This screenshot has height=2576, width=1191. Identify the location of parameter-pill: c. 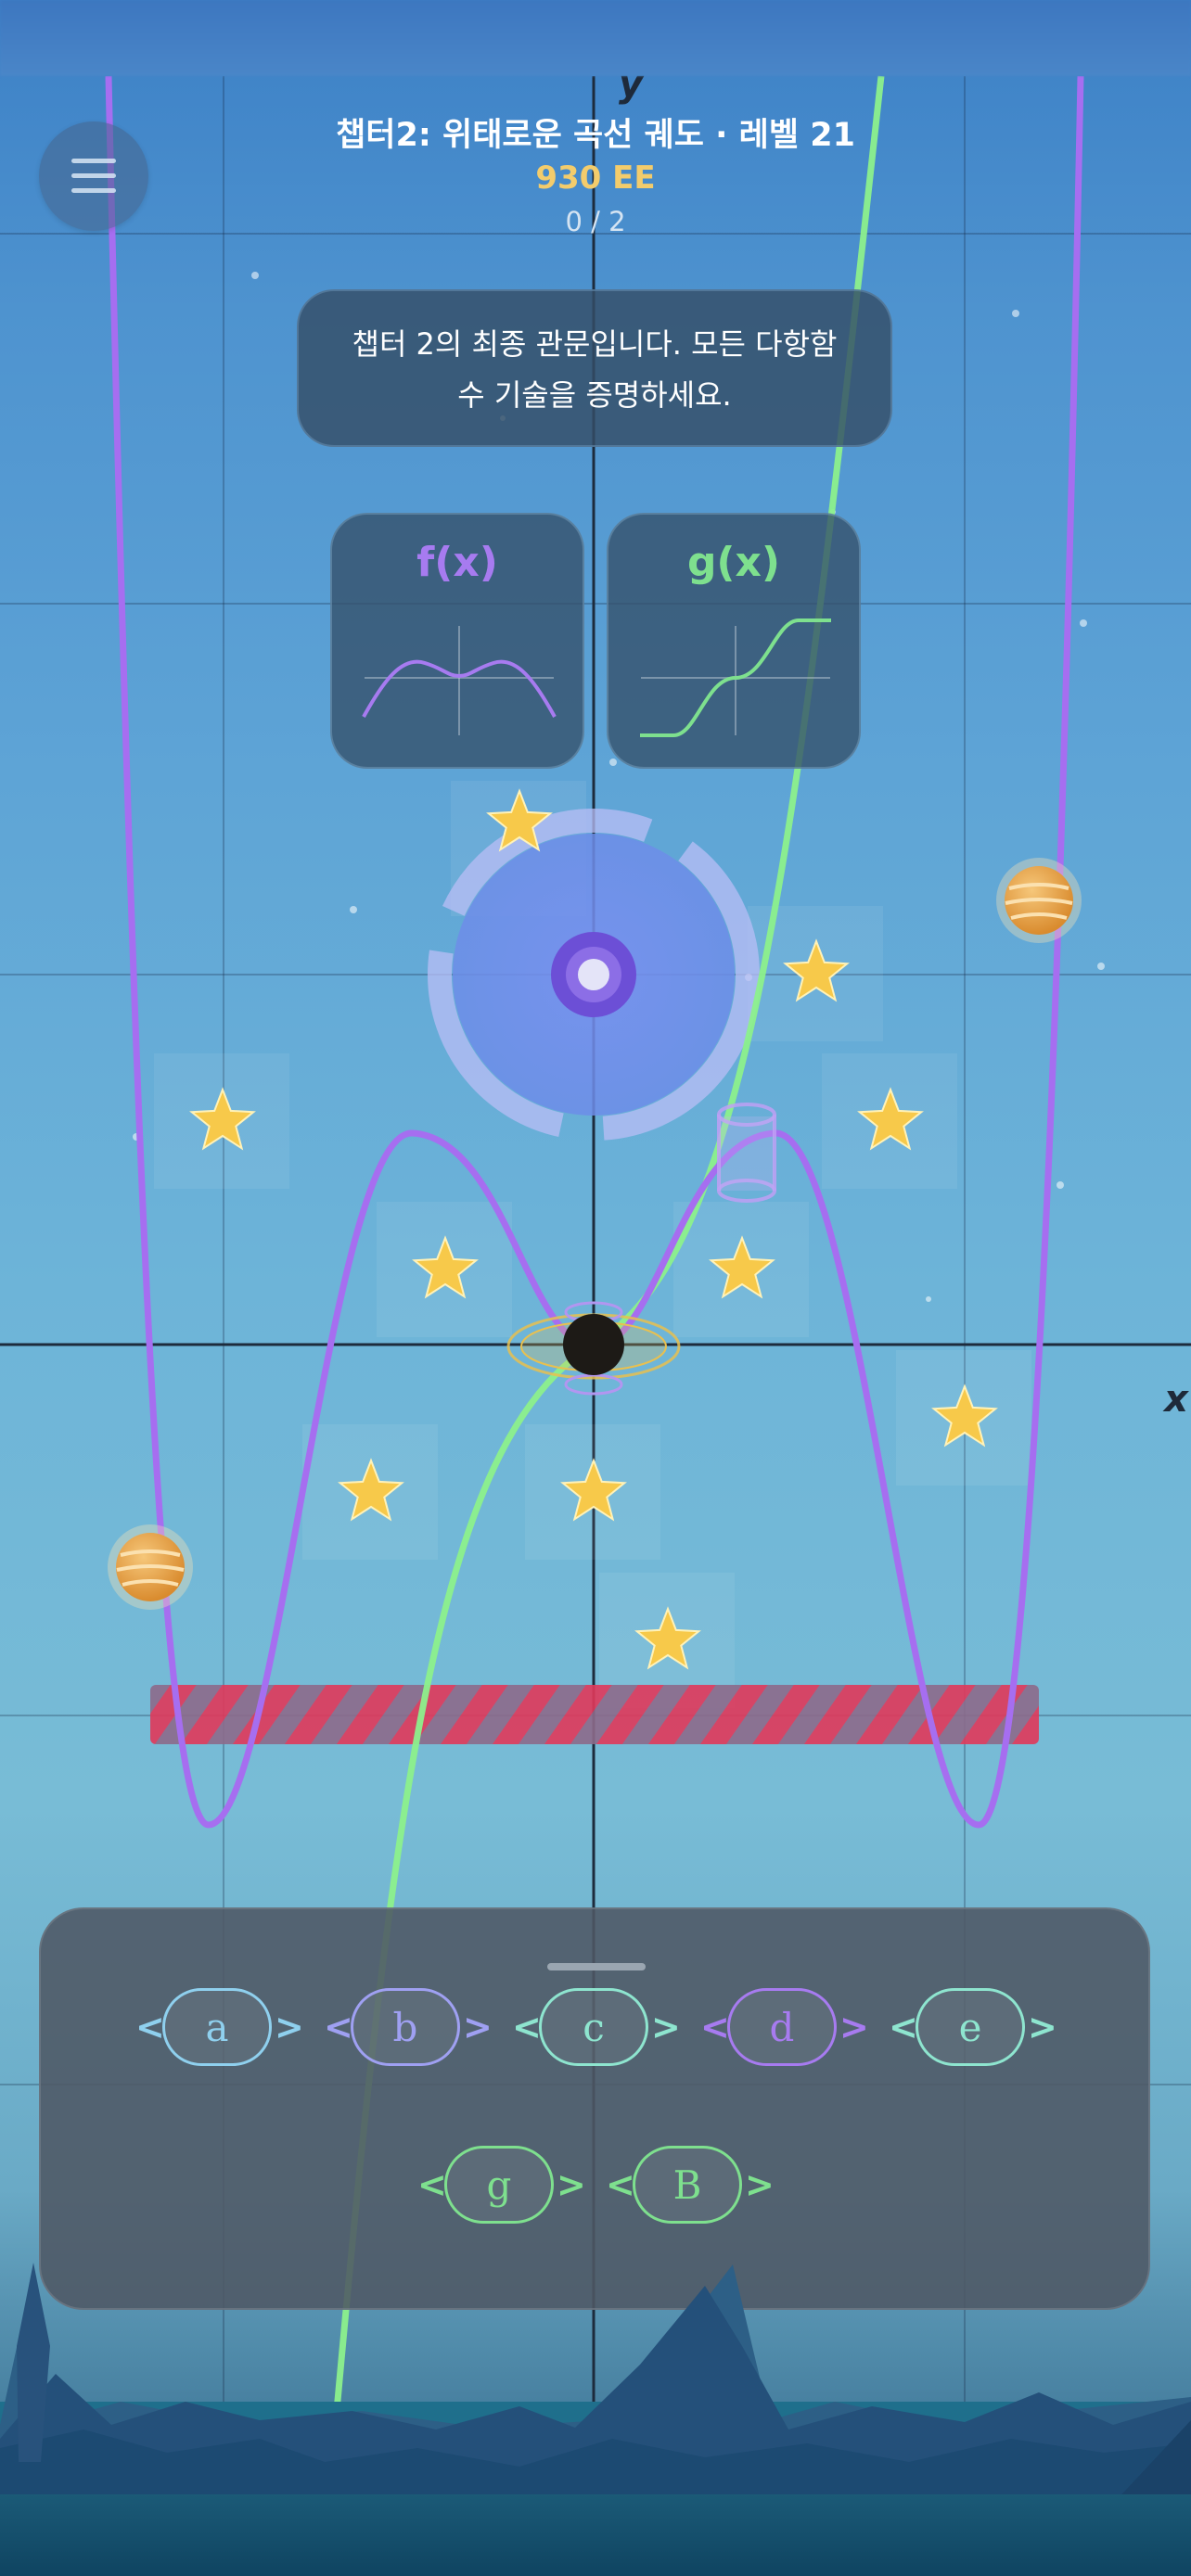
(593, 2027).